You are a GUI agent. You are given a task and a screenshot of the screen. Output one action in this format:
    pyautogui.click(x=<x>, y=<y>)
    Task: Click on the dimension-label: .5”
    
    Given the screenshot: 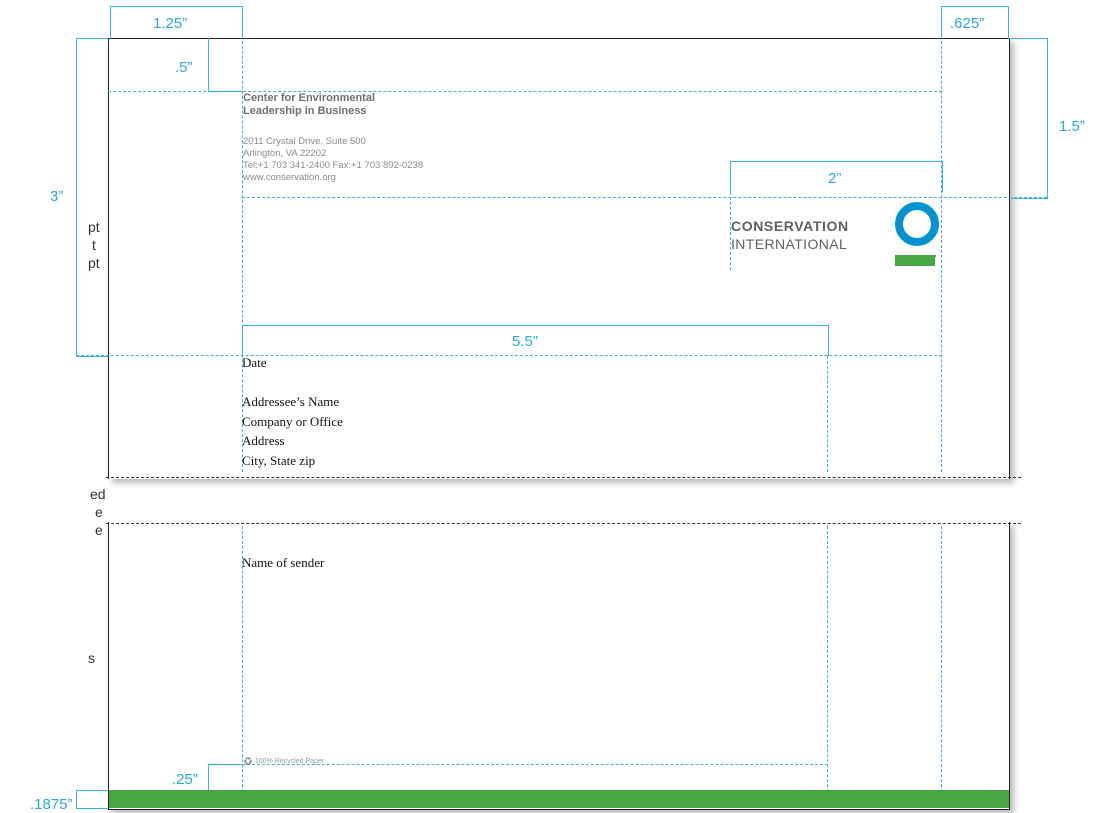 What is the action you would take?
    pyautogui.click(x=184, y=67)
    